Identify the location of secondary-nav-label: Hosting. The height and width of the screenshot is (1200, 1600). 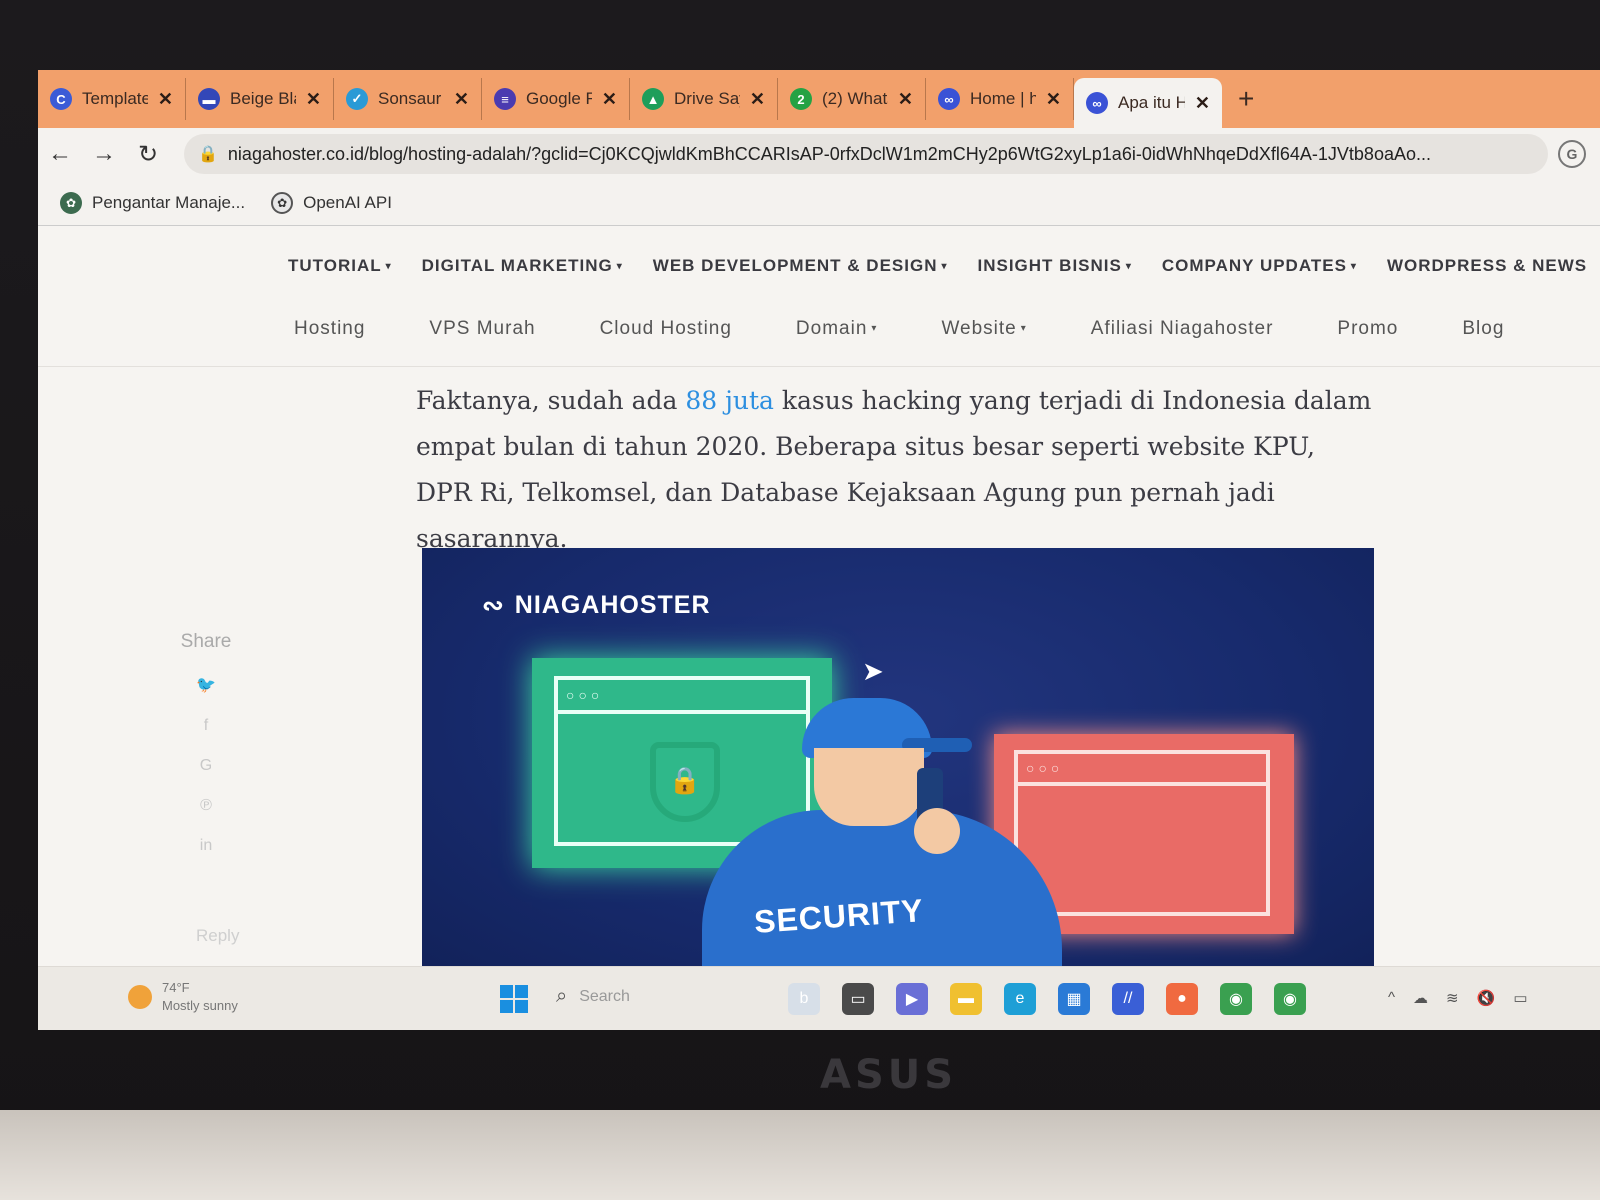
(330, 328).